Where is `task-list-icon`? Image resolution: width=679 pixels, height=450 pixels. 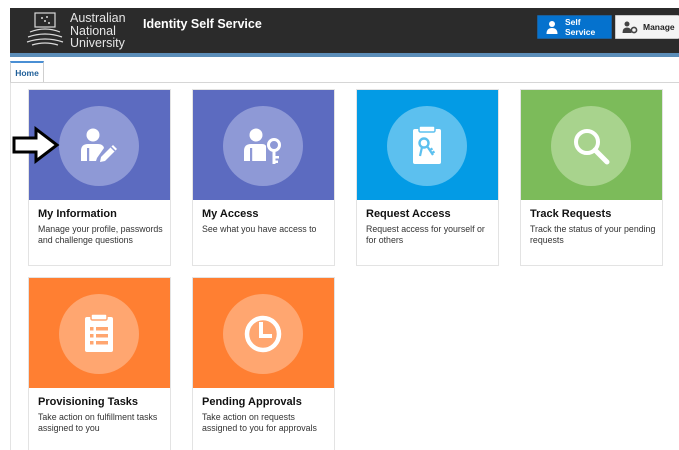 task-list-icon is located at coordinates (99, 332).